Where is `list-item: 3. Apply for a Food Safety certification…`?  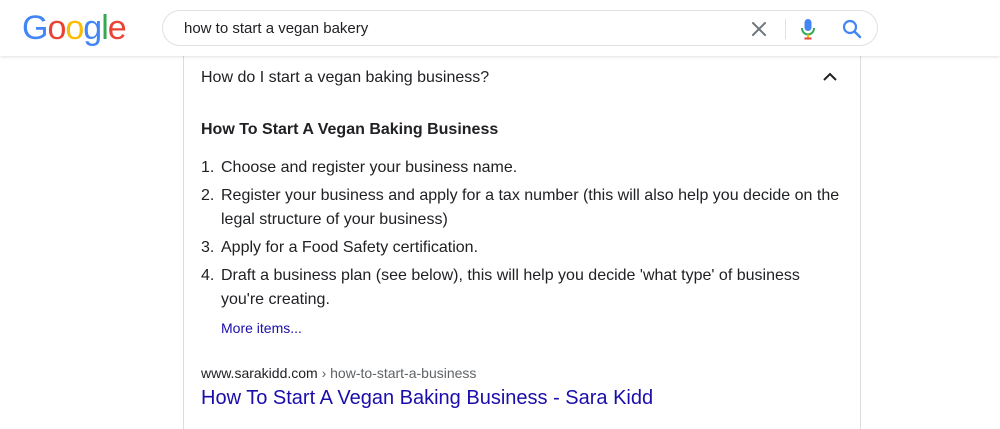 list-item: 3. Apply for a Food Safety certification… is located at coordinates (521, 248).